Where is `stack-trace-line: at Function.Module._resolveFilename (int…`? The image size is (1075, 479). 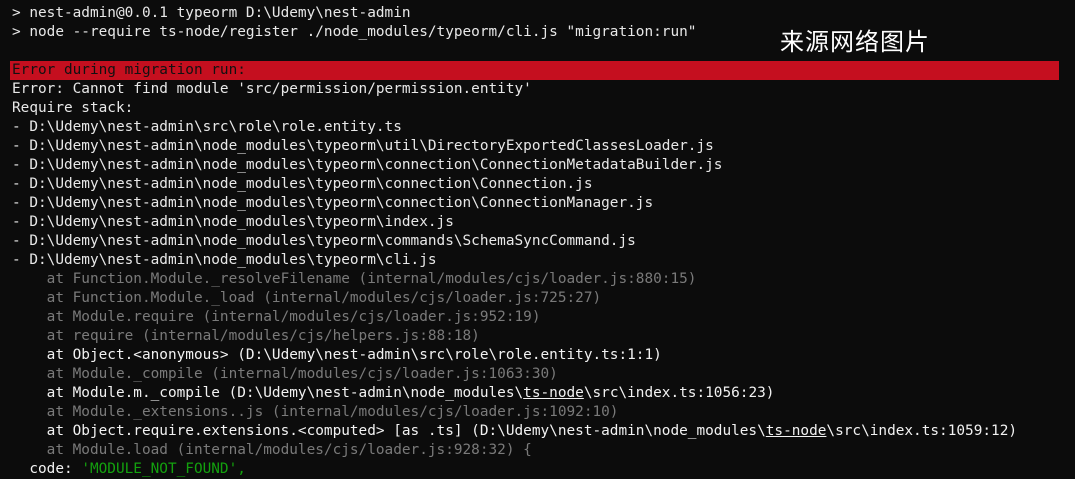 stack-trace-line: at Function.Module._resolveFilename (int… is located at coordinates (354, 279).